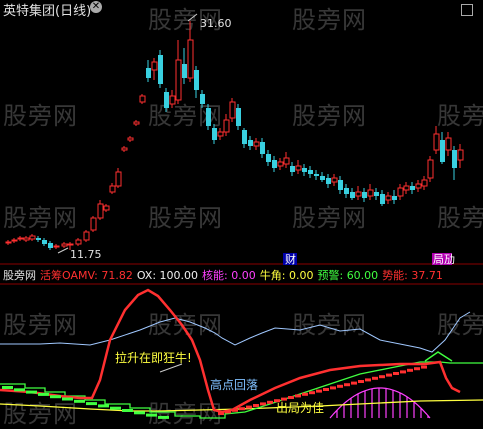 The width and height of the screenshot is (483, 429). I want to click on shineng-label: 势能: 37.71, so click(412, 275).